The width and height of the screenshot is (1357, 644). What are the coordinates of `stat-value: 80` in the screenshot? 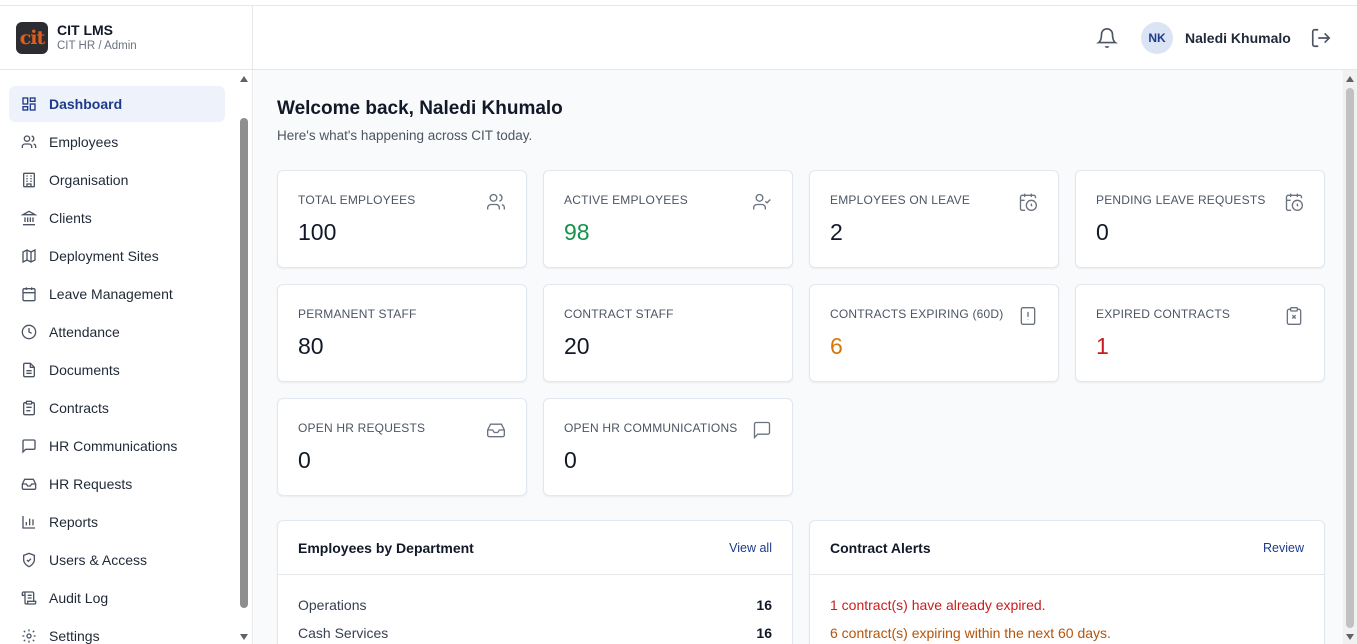 It's located at (311, 346).